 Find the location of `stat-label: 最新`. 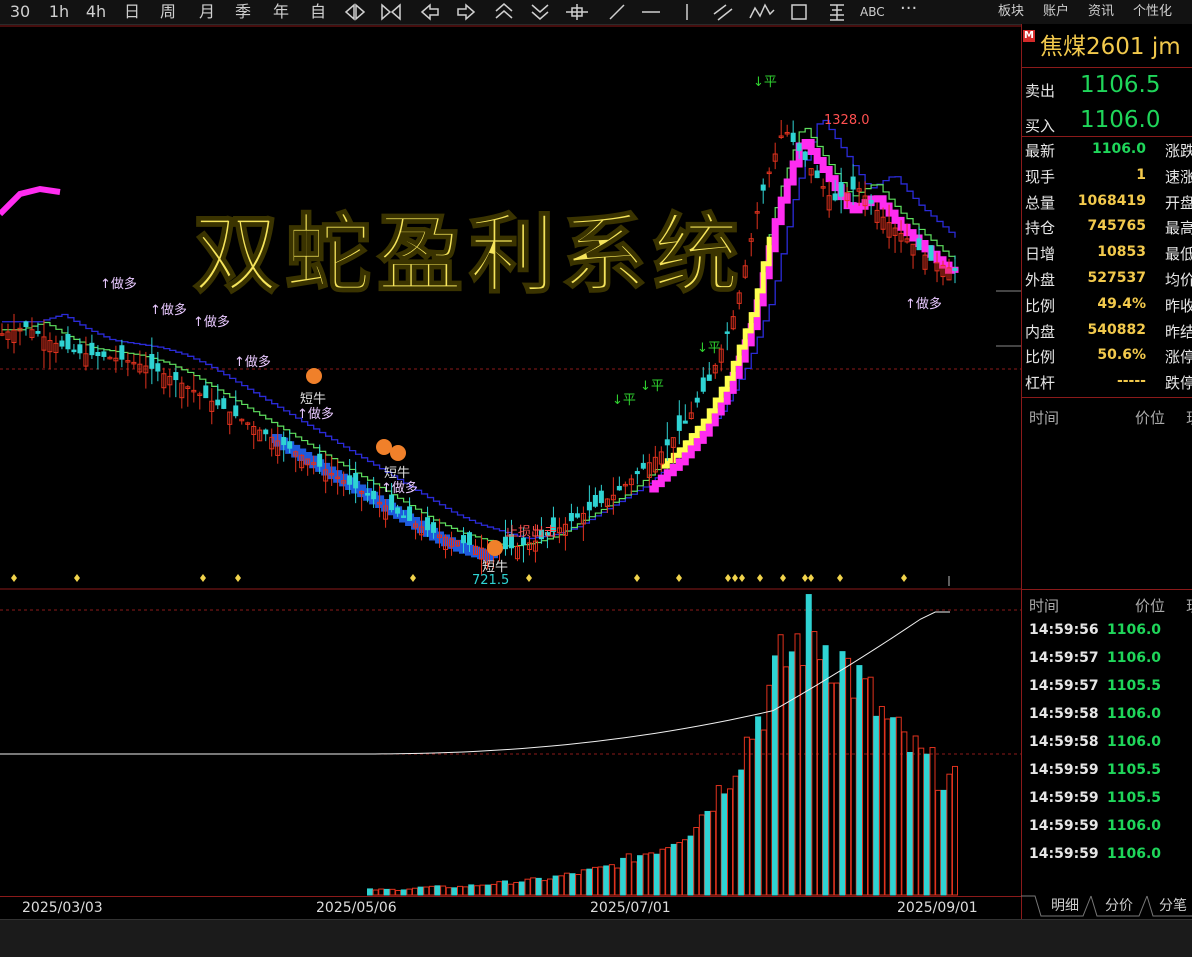

stat-label: 最新 is located at coordinates (1040, 151).